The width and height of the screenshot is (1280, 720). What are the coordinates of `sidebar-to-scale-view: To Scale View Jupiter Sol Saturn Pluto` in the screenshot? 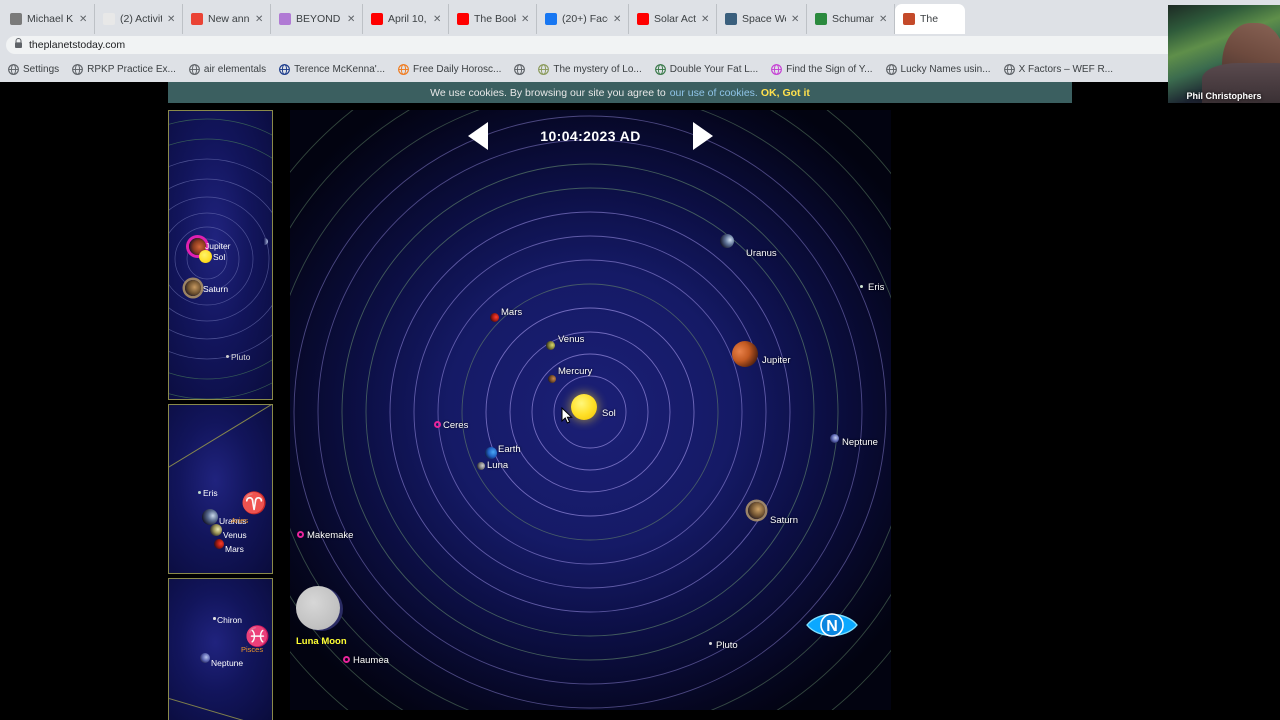 It's located at (220, 255).